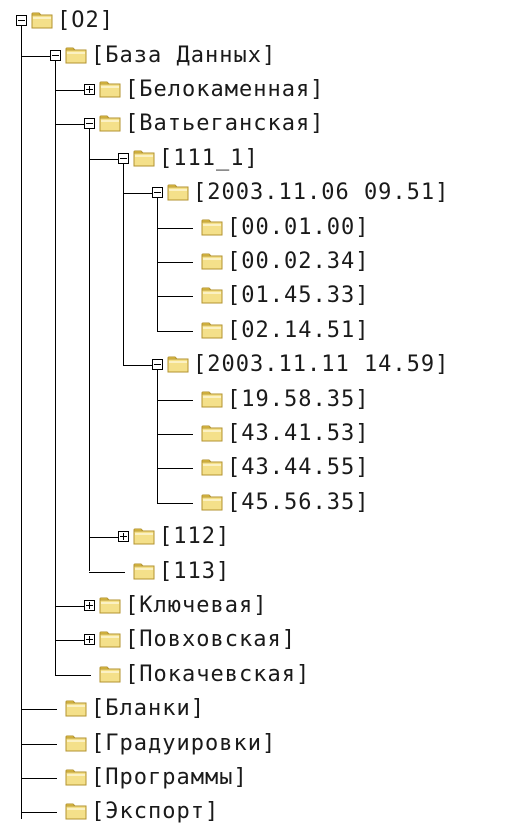  Describe the element at coordinates (298, 228) in the screenshot. I see `tree-node-label: [00.01.00]` at that location.